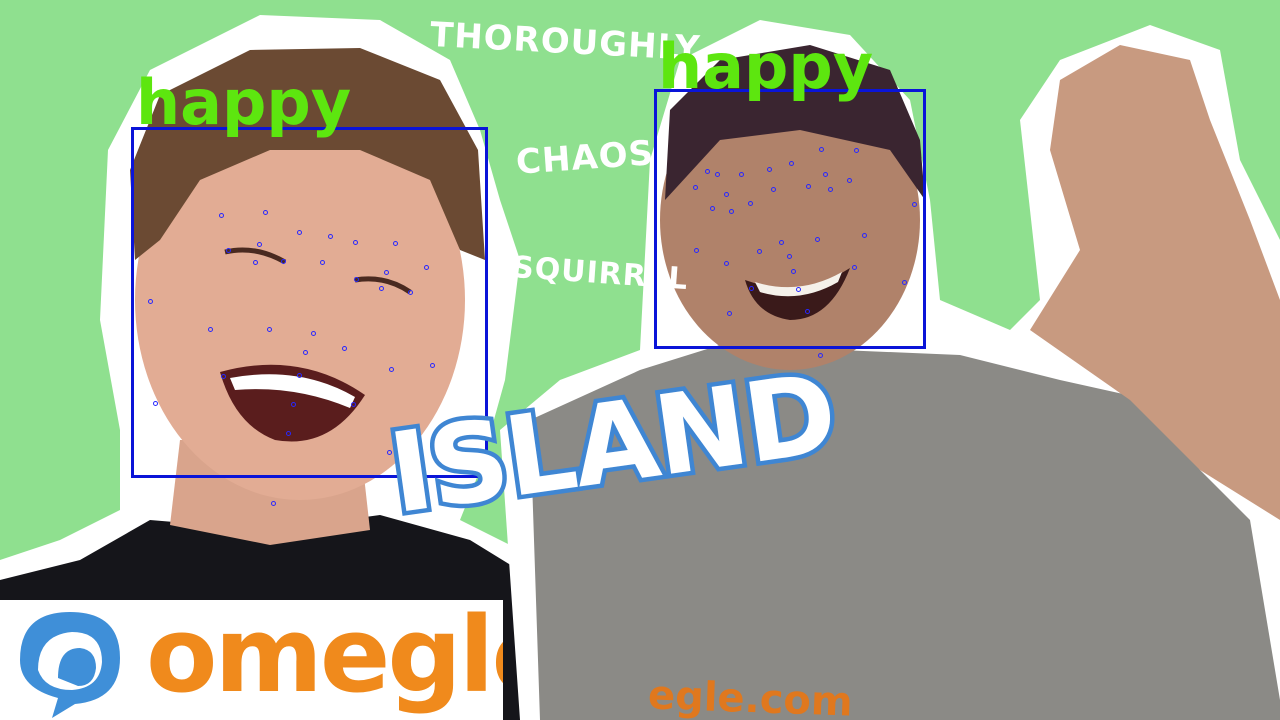  Describe the element at coordinates (750, 696) in the screenshot. I see `shirt-print: egle.com` at that location.